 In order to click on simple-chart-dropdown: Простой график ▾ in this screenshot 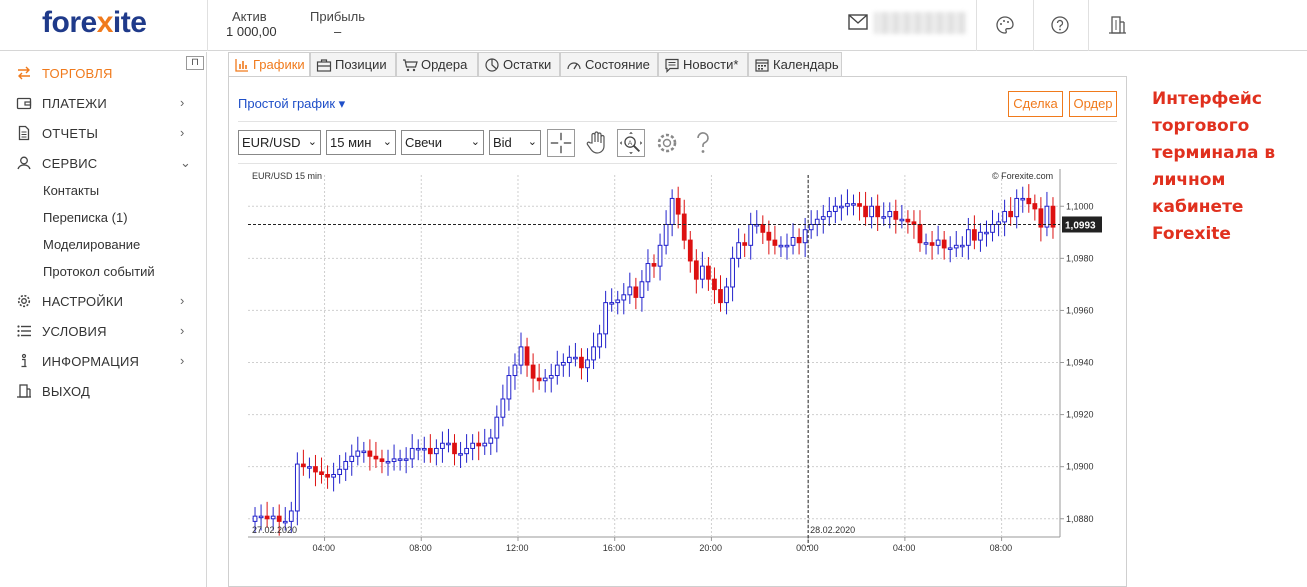, I will do `click(291, 104)`.